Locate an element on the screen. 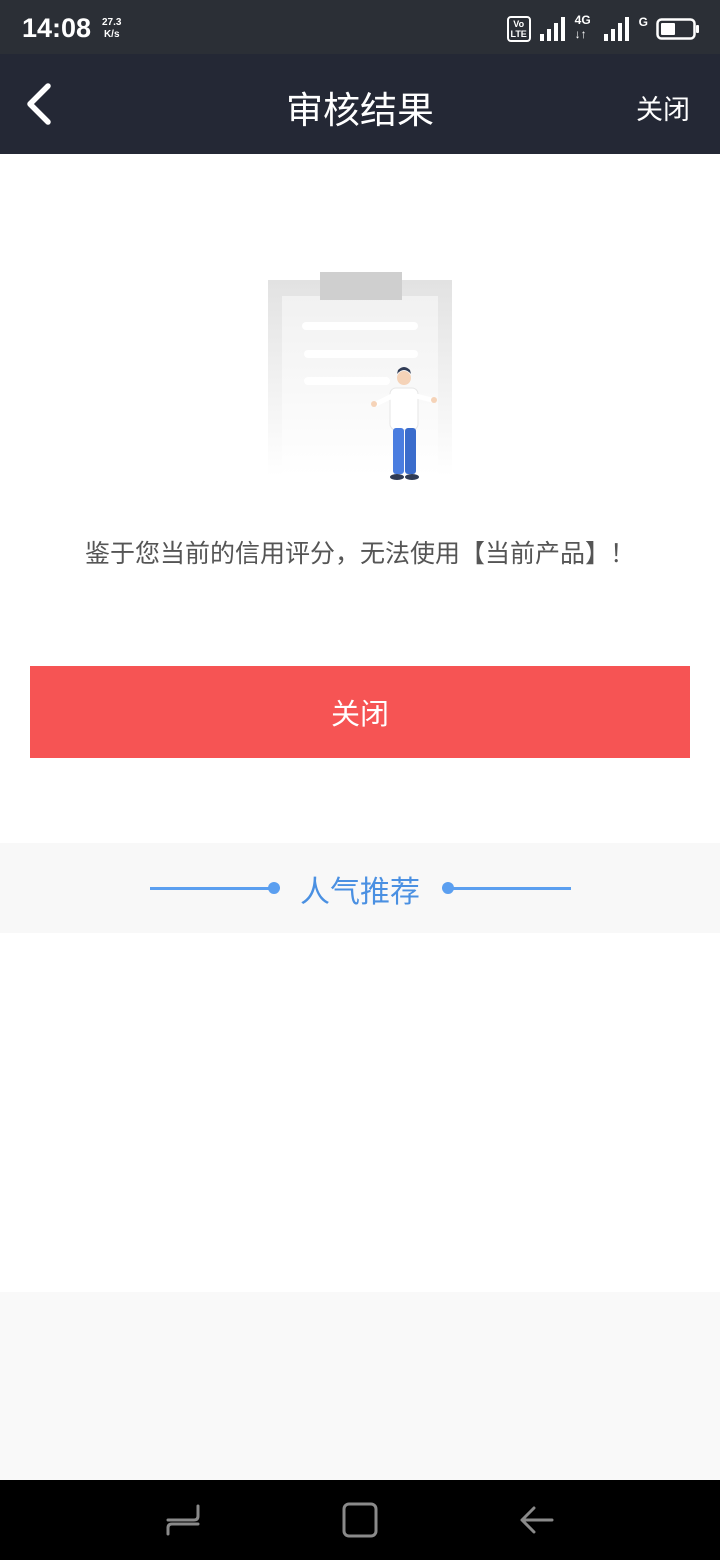 Image resolution: width=720 pixels, height=1560 pixels. rejection-message: 鉴于您当前的信用评分，无法使用【当前产品】！ is located at coordinates (359, 553).